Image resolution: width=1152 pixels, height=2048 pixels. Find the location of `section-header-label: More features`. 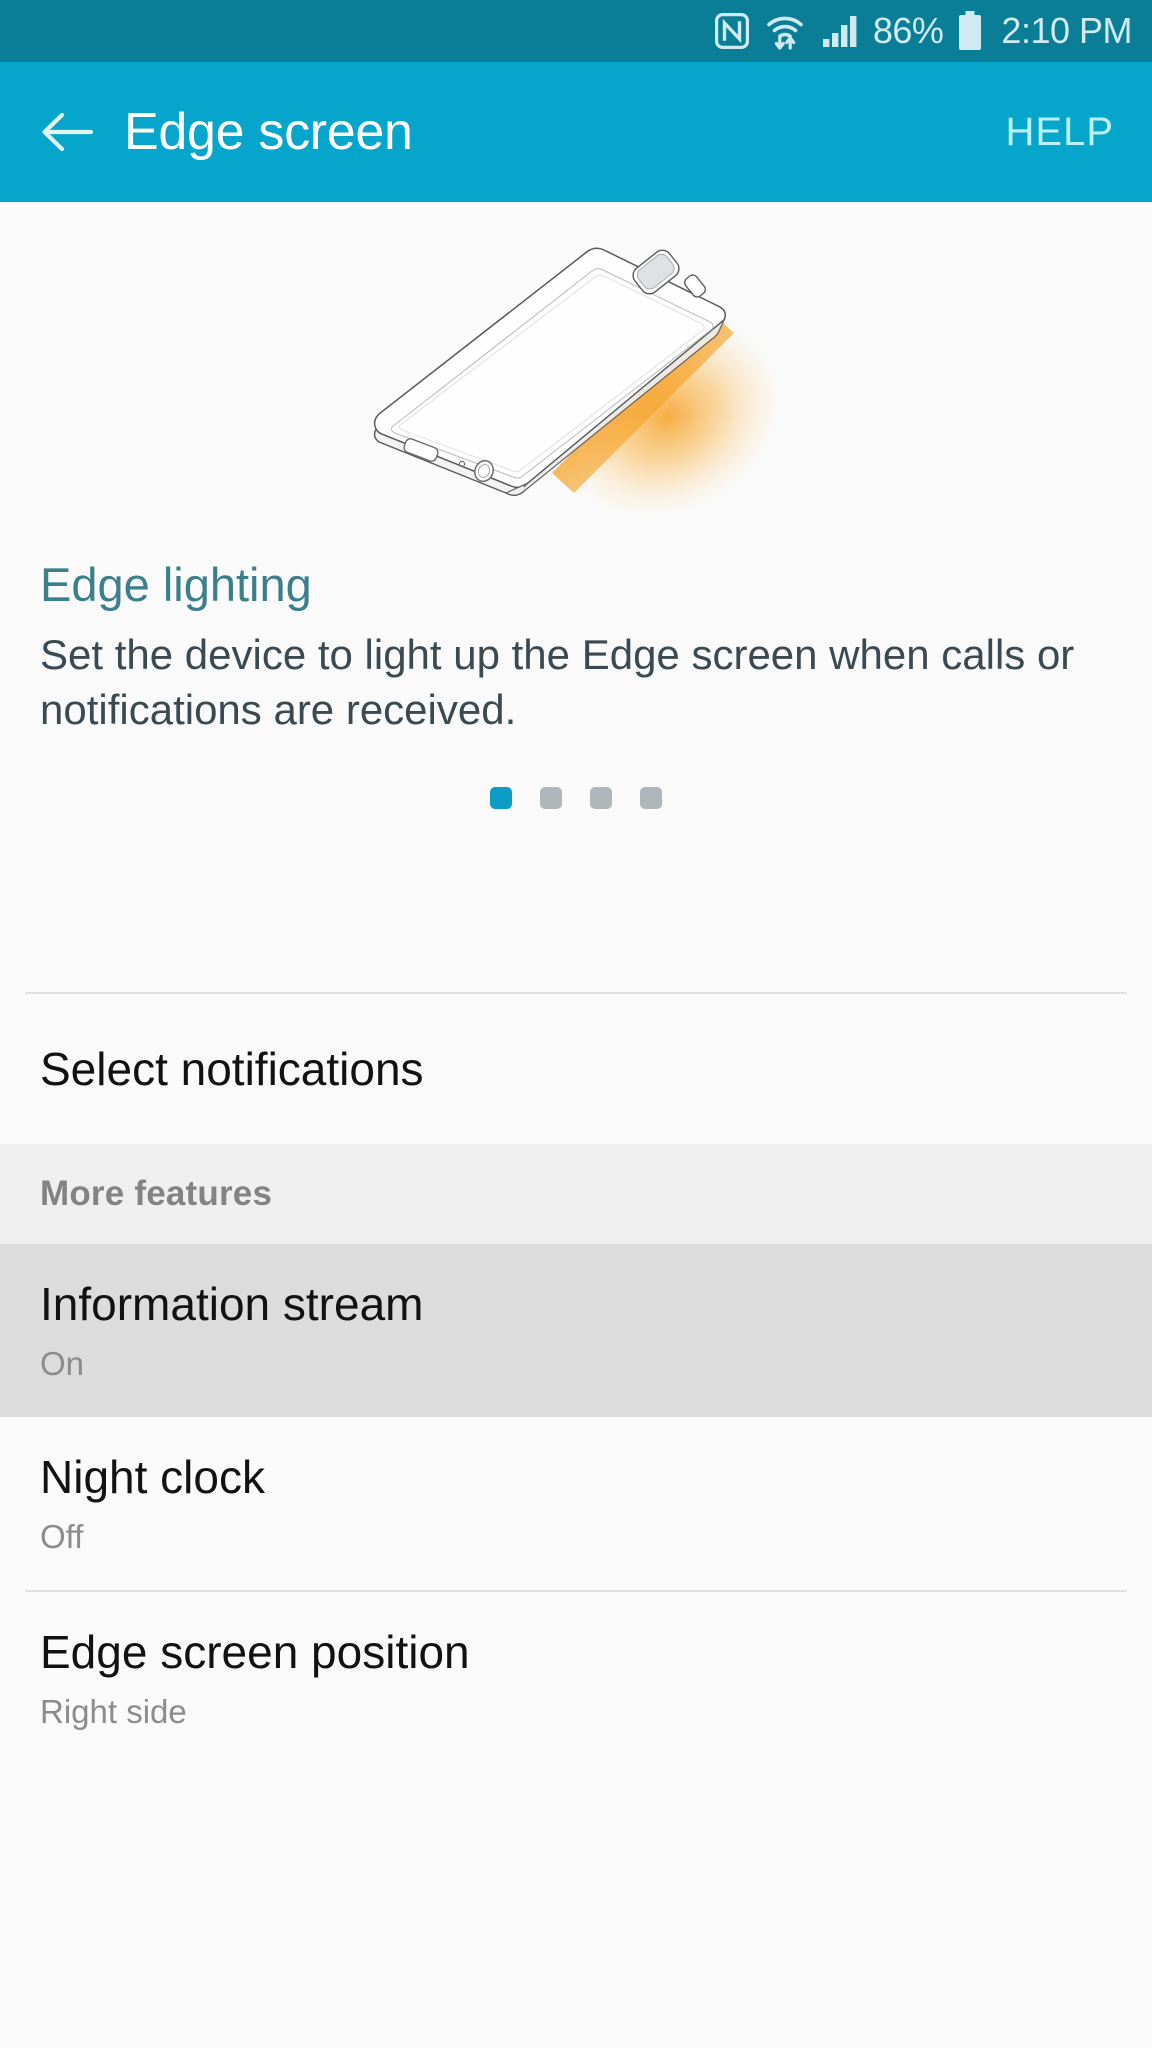

section-header-label: More features is located at coordinates (156, 1193).